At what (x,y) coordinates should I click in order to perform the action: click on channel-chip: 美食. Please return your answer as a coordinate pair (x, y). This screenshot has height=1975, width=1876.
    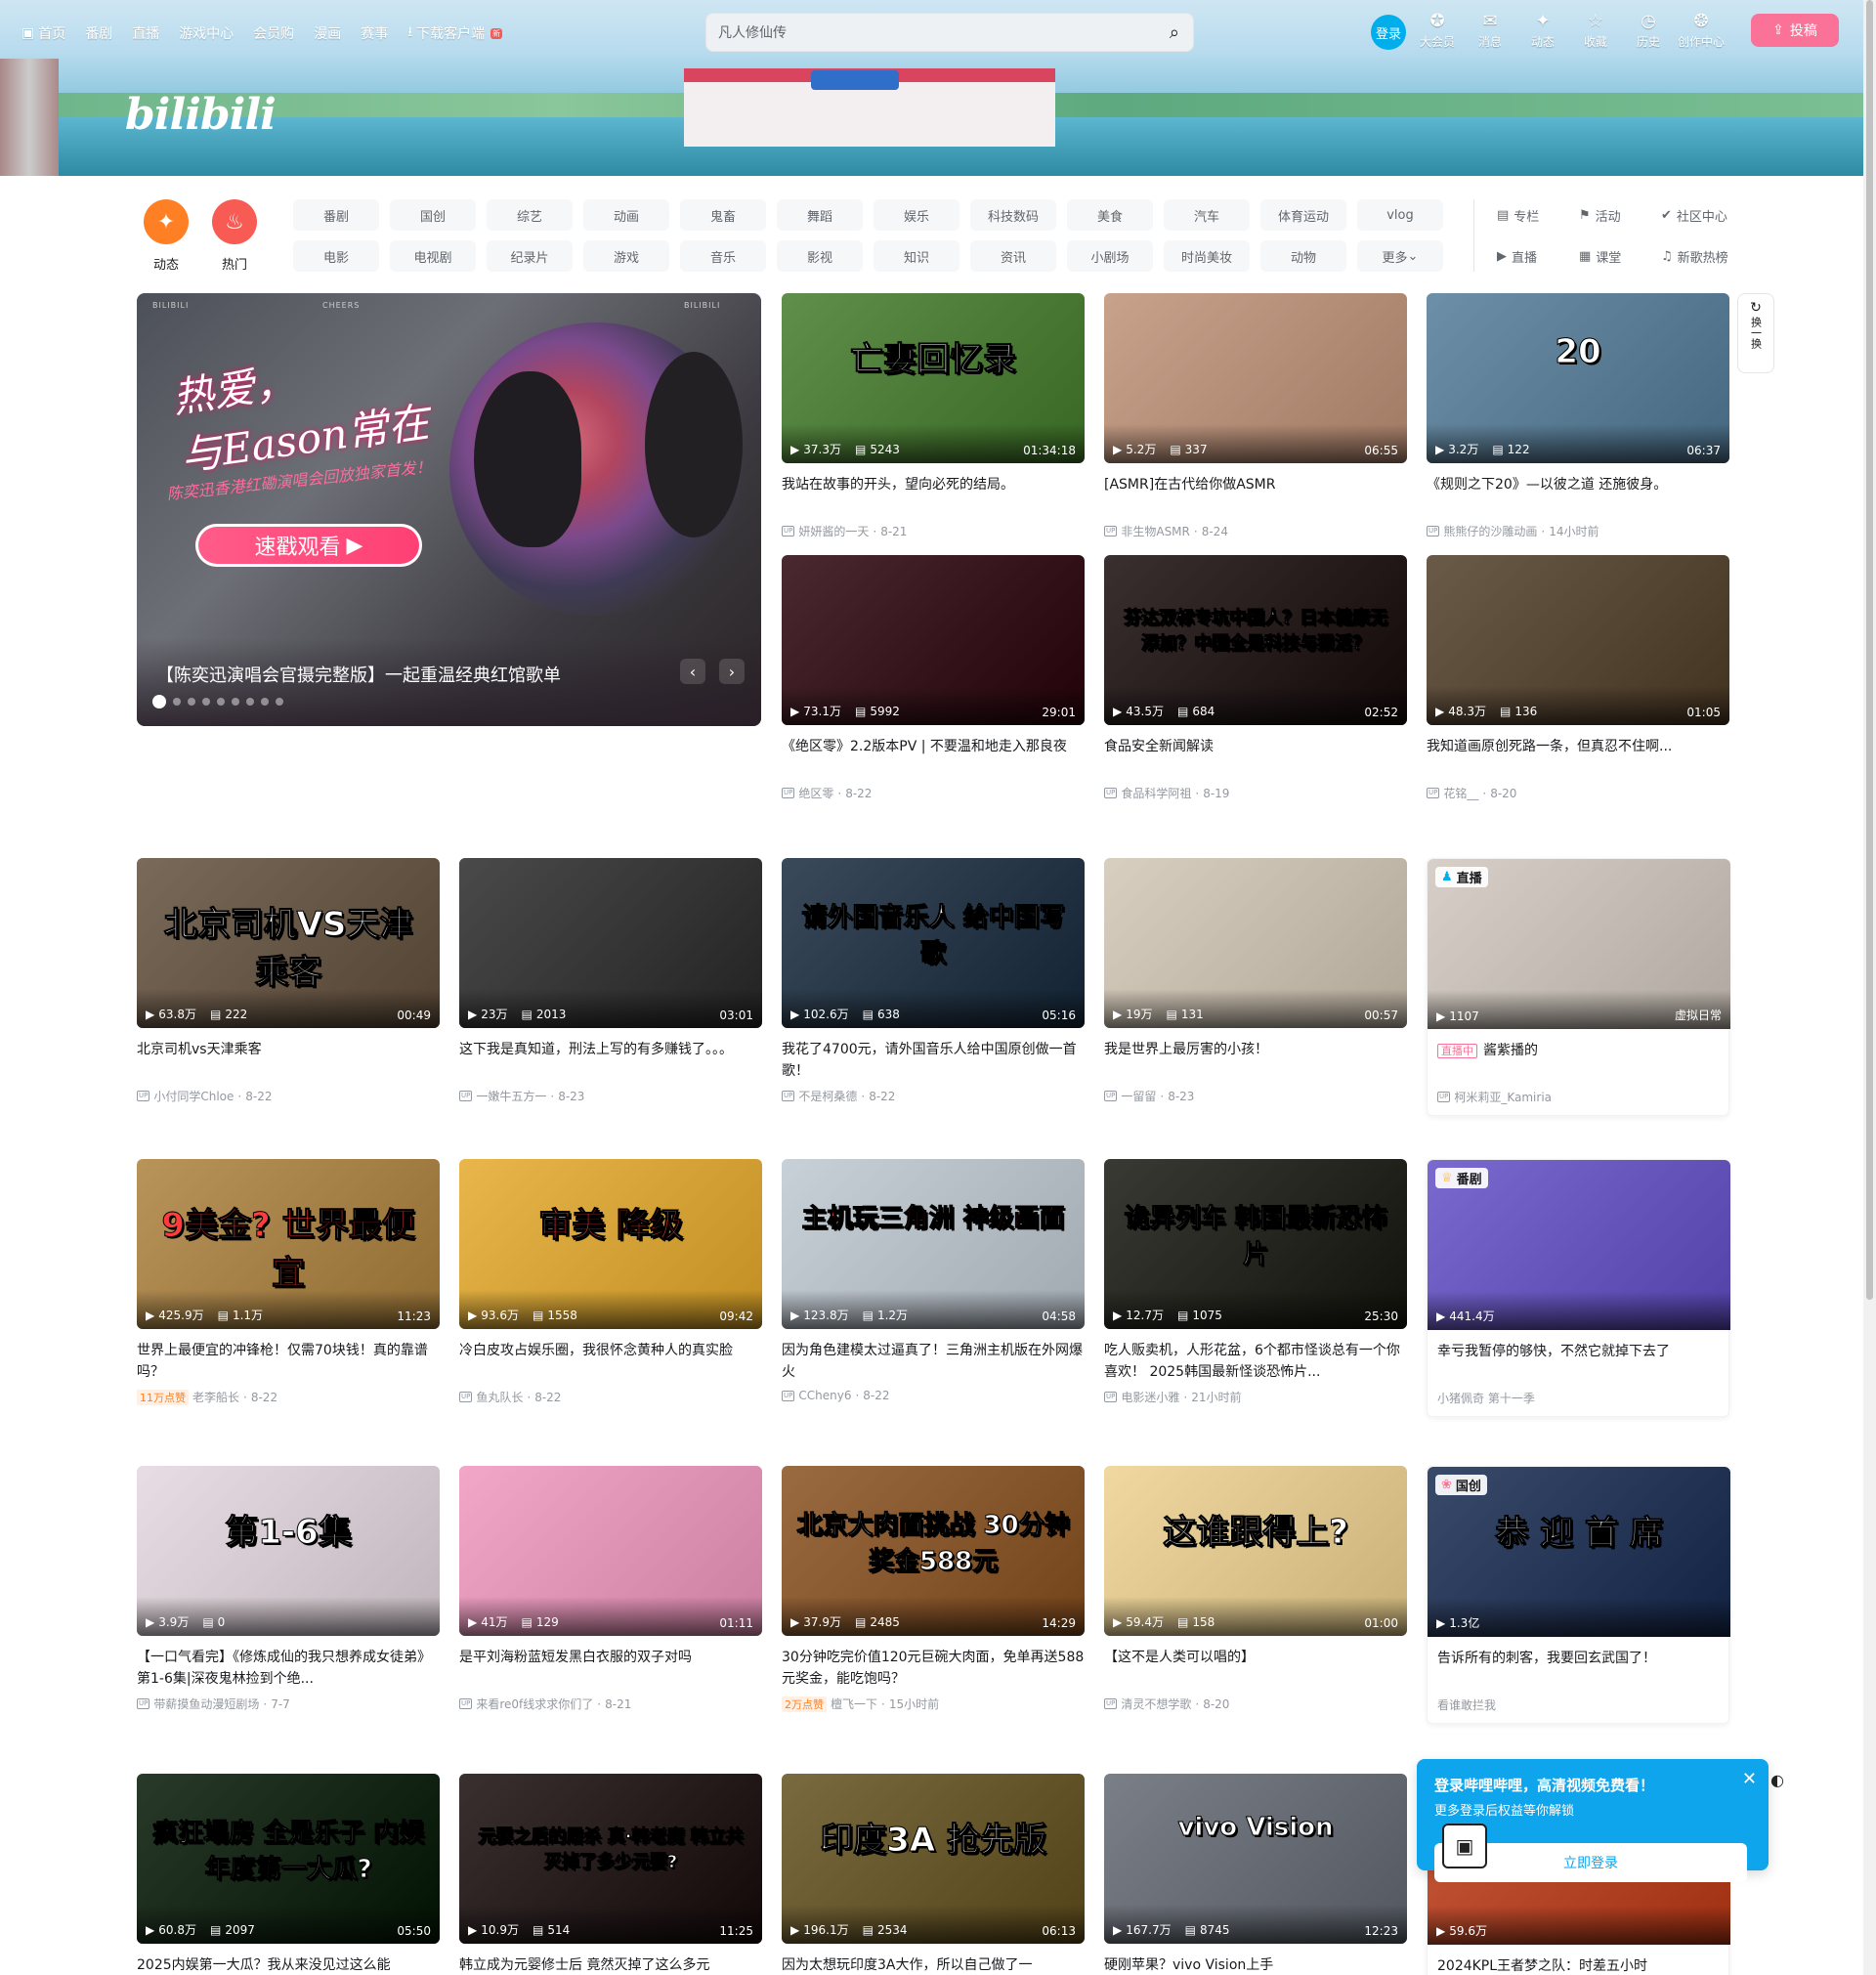
    Looking at the image, I should click on (1110, 215).